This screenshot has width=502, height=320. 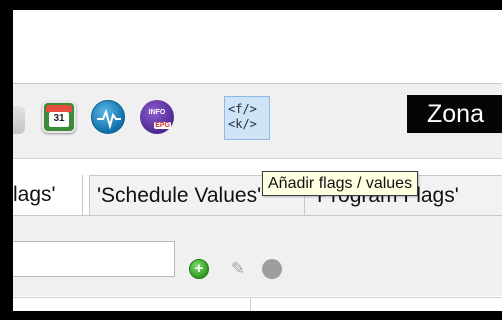 What do you see at coordinates (257, 195) in the screenshot?
I see `tab-bar: lags' 'Schedule Values' 'Program Flags'` at bounding box center [257, 195].